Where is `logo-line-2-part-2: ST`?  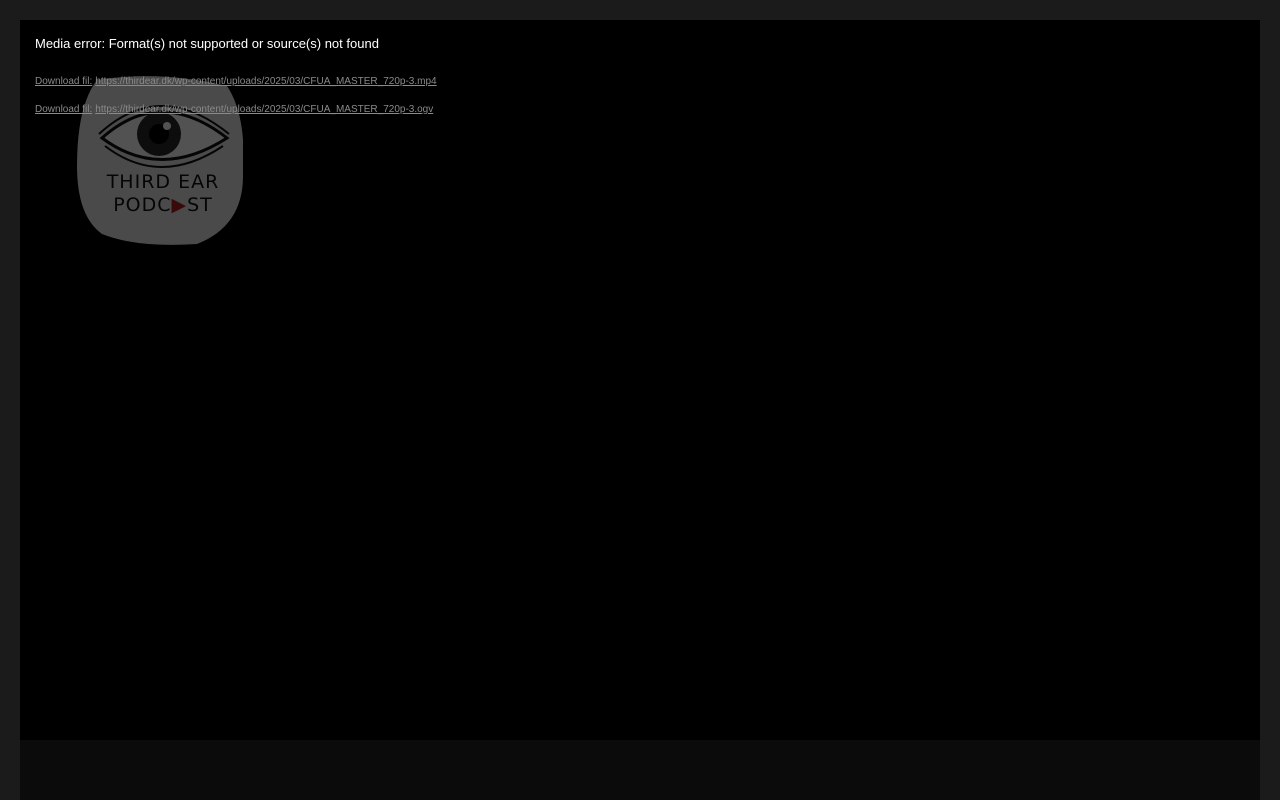 logo-line-2-part-2: ST is located at coordinates (200, 205).